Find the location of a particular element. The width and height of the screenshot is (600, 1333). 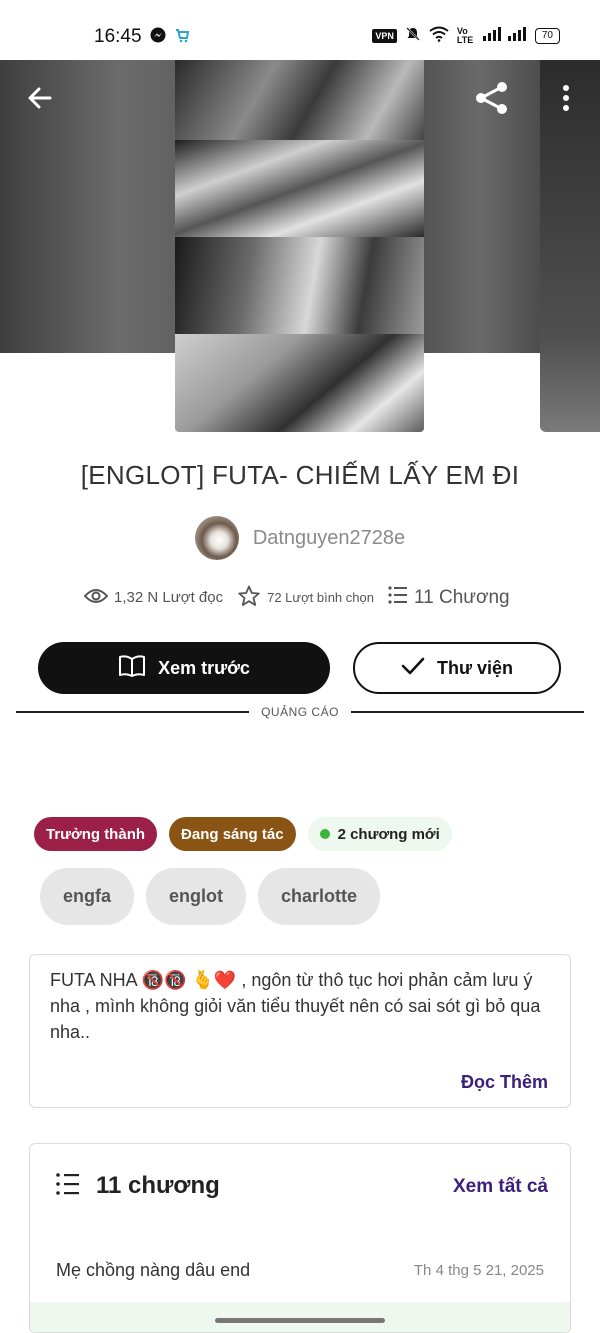

story-cover-image is located at coordinates (299, 246).